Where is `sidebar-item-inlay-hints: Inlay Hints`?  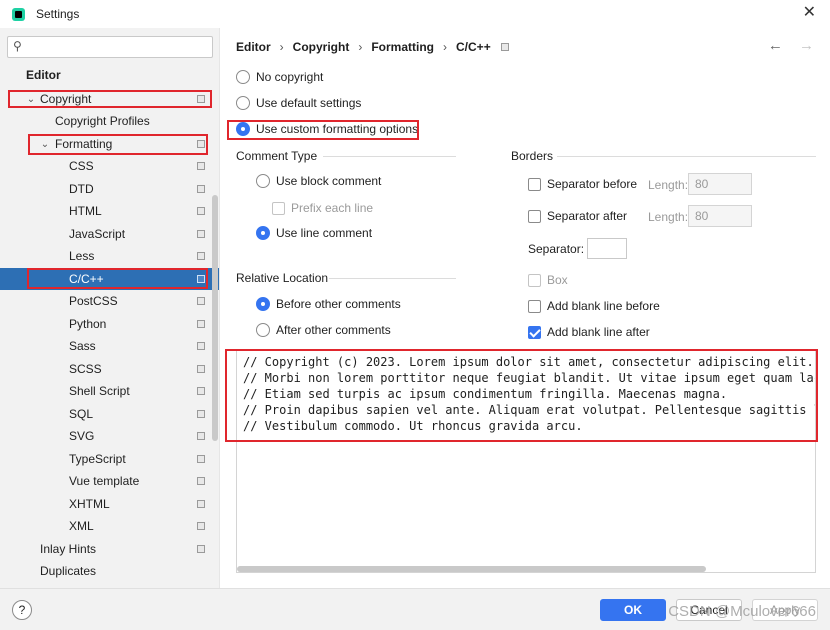
sidebar-item-inlay-hints: Inlay Hints is located at coordinates (105, 549).